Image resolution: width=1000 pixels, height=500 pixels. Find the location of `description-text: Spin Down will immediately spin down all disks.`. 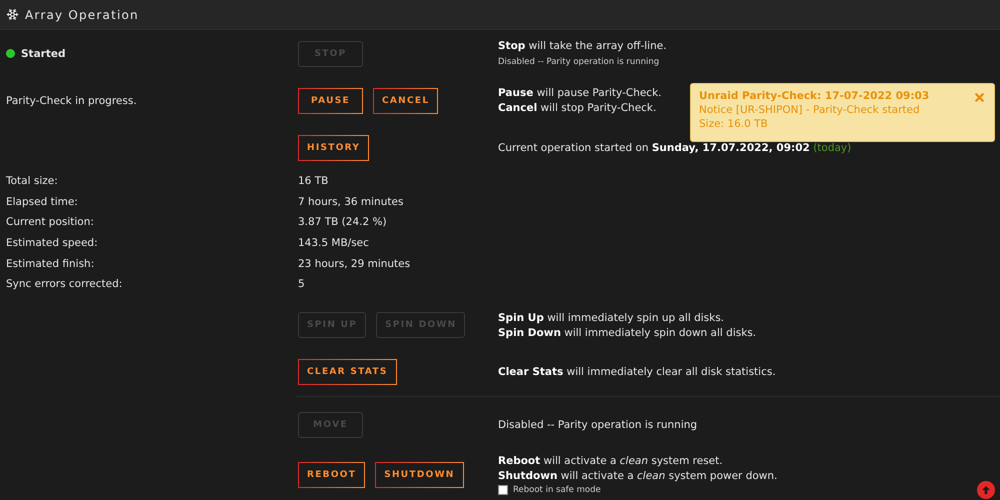

description-text: Spin Down will immediately spin down all disks. is located at coordinates (627, 332).